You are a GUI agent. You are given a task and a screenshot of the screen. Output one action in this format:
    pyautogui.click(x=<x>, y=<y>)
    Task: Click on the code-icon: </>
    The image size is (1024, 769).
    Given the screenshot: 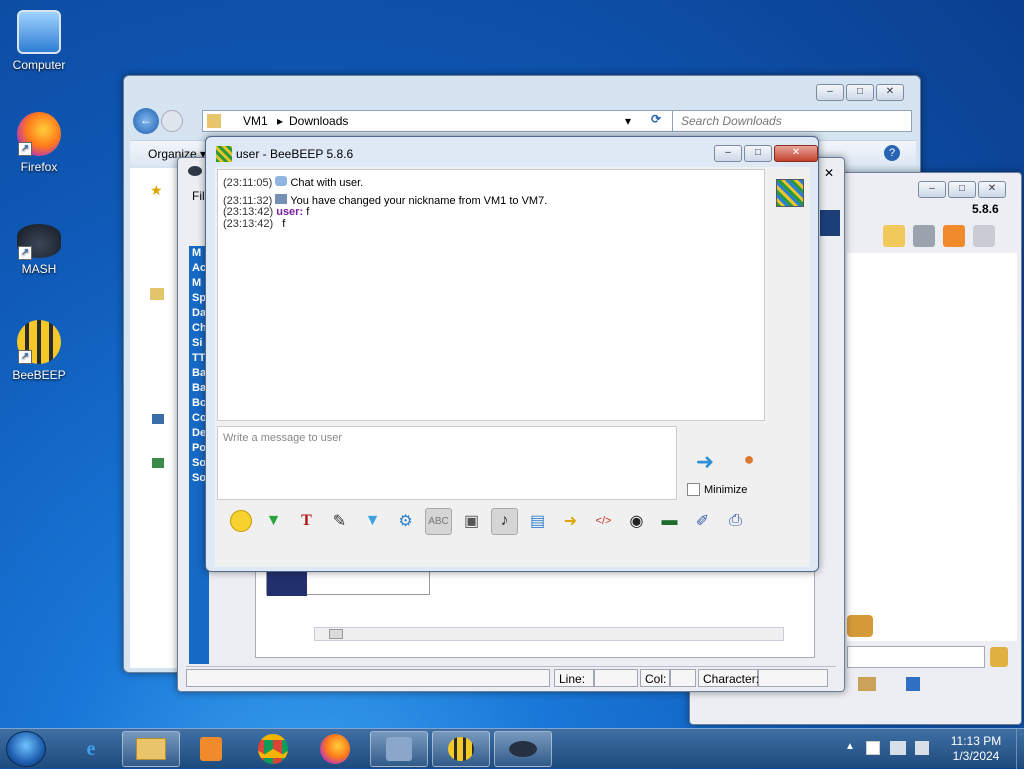 What is the action you would take?
    pyautogui.click(x=603, y=521)
    